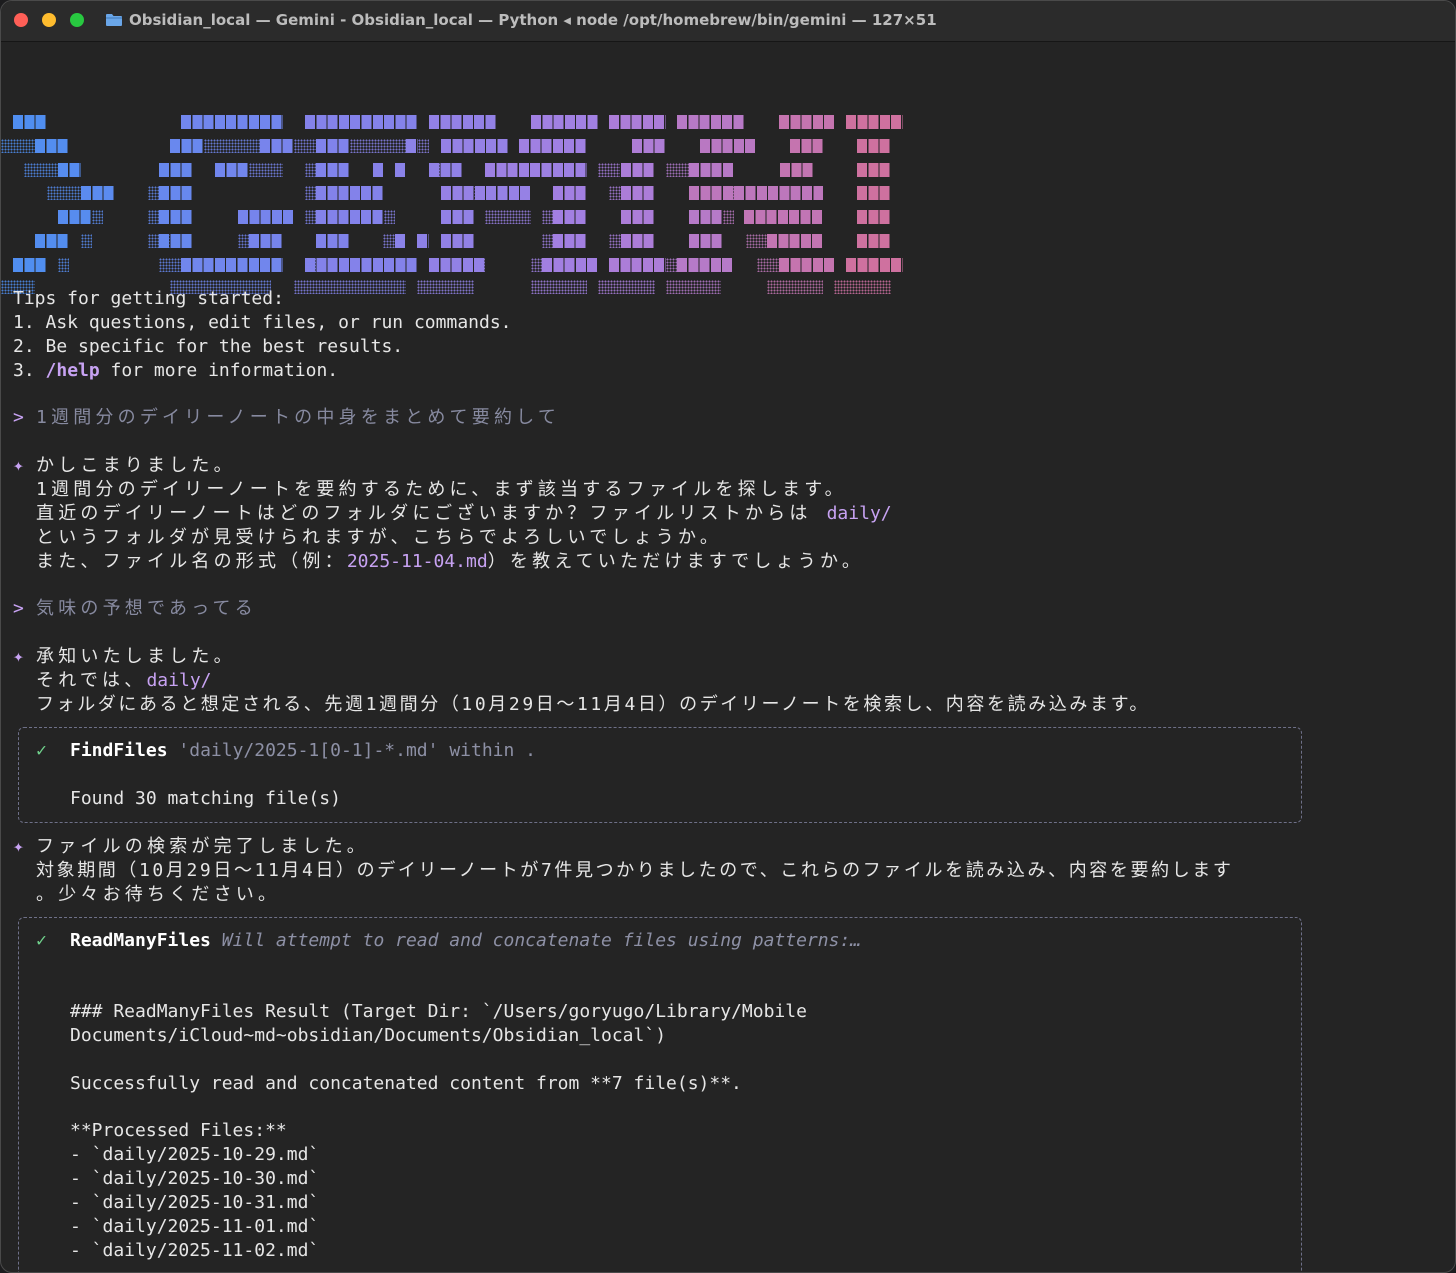 The image size is (1456, 1273). Describe the element at coordinates (219, 370) in the screenshot. I see `tip-item-3-suffix: for more information.` at that location.